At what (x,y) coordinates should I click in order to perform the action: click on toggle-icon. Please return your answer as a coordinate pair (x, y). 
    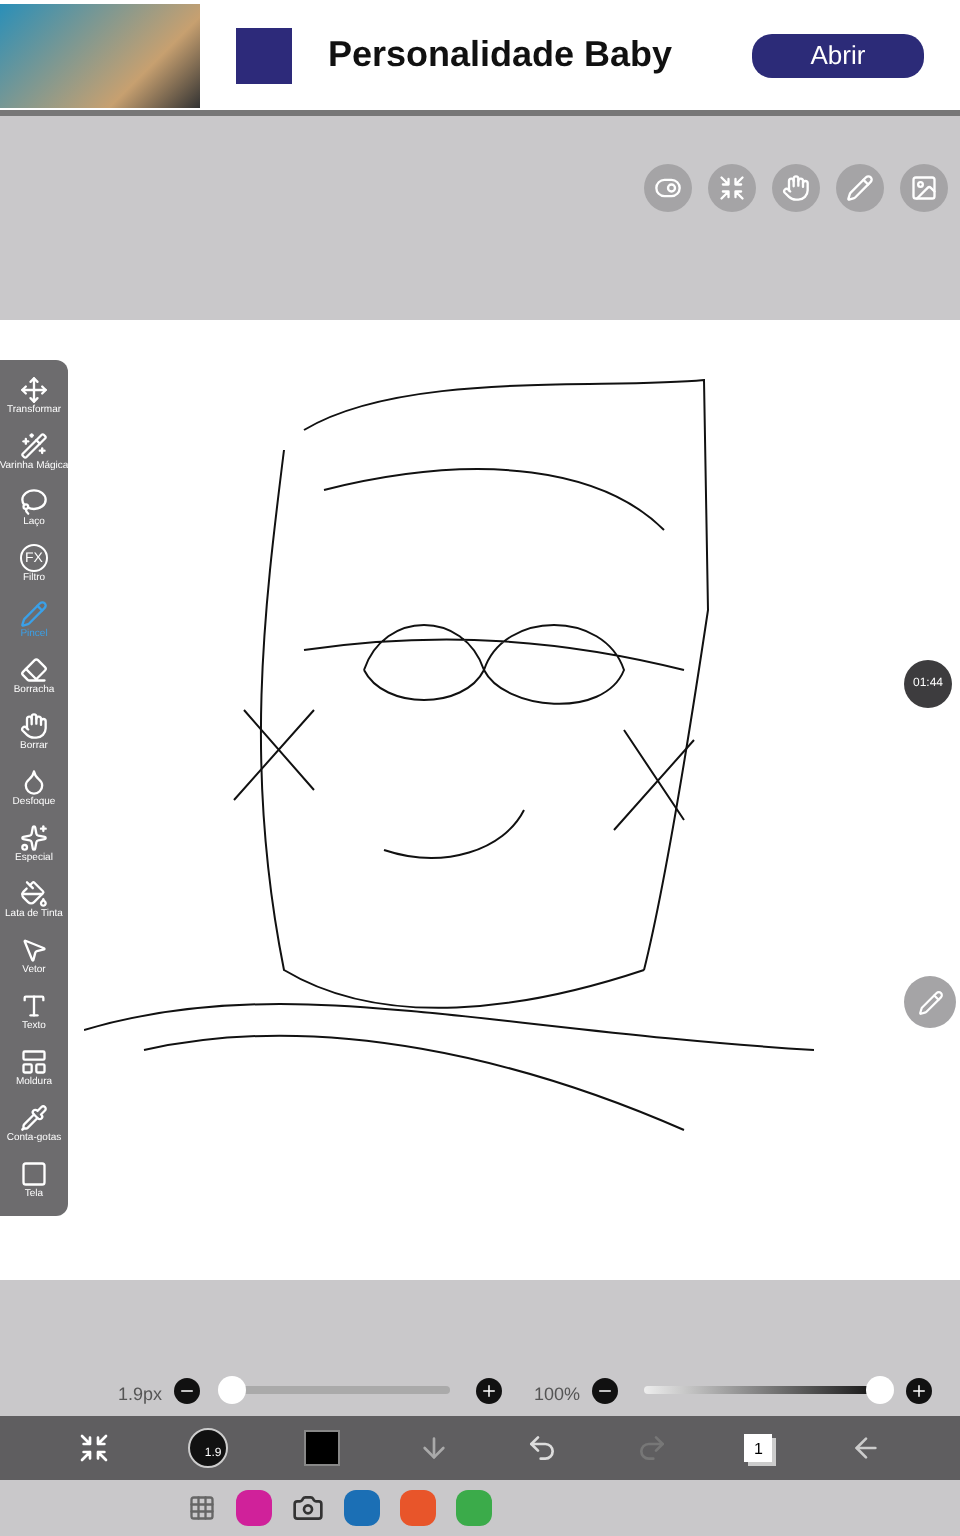
    Looking at the image, I should click on (668, 188).